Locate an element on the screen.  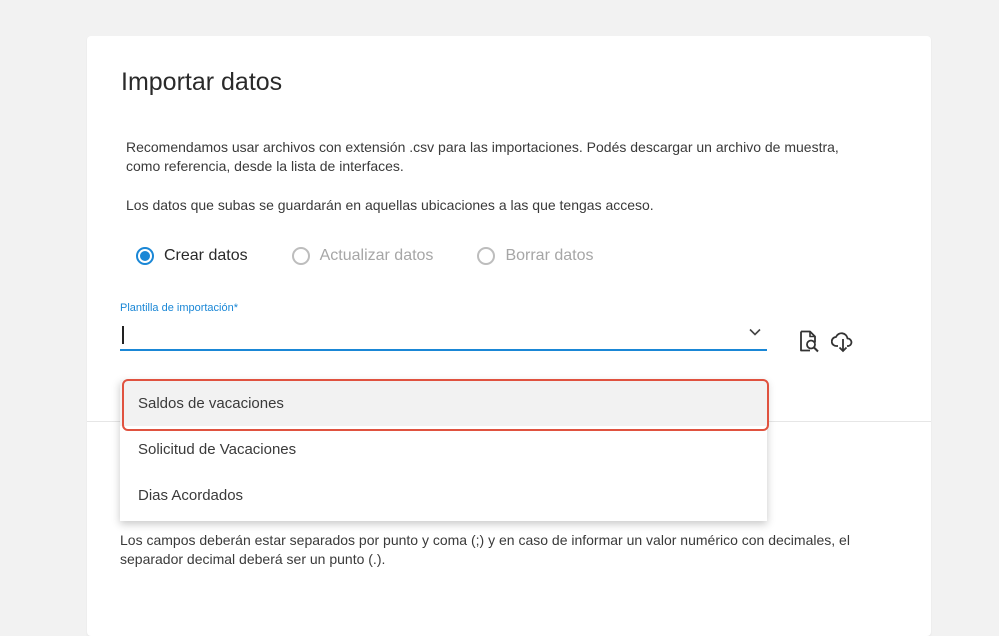
dropdown-option-solicitud-de-vacaciones: Solicitud de Vacaciones is located at coordinates (443, 449).